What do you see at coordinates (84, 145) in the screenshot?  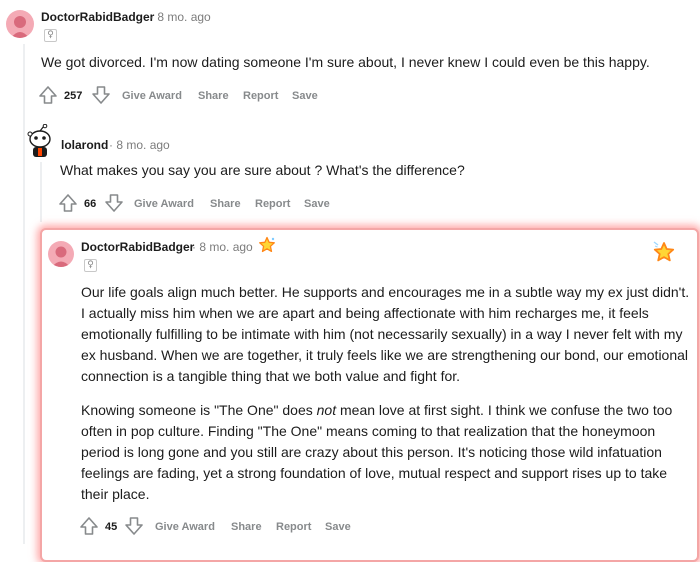 I see `username: lolarond` at bounding box center [84, 145].